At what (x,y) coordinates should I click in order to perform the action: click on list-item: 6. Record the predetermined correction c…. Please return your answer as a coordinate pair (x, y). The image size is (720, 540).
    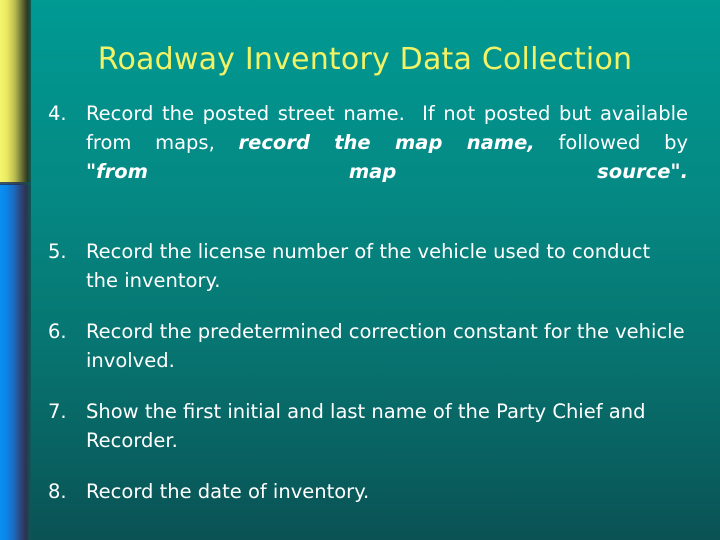
    Looking at the image, I should click on (368, 346).